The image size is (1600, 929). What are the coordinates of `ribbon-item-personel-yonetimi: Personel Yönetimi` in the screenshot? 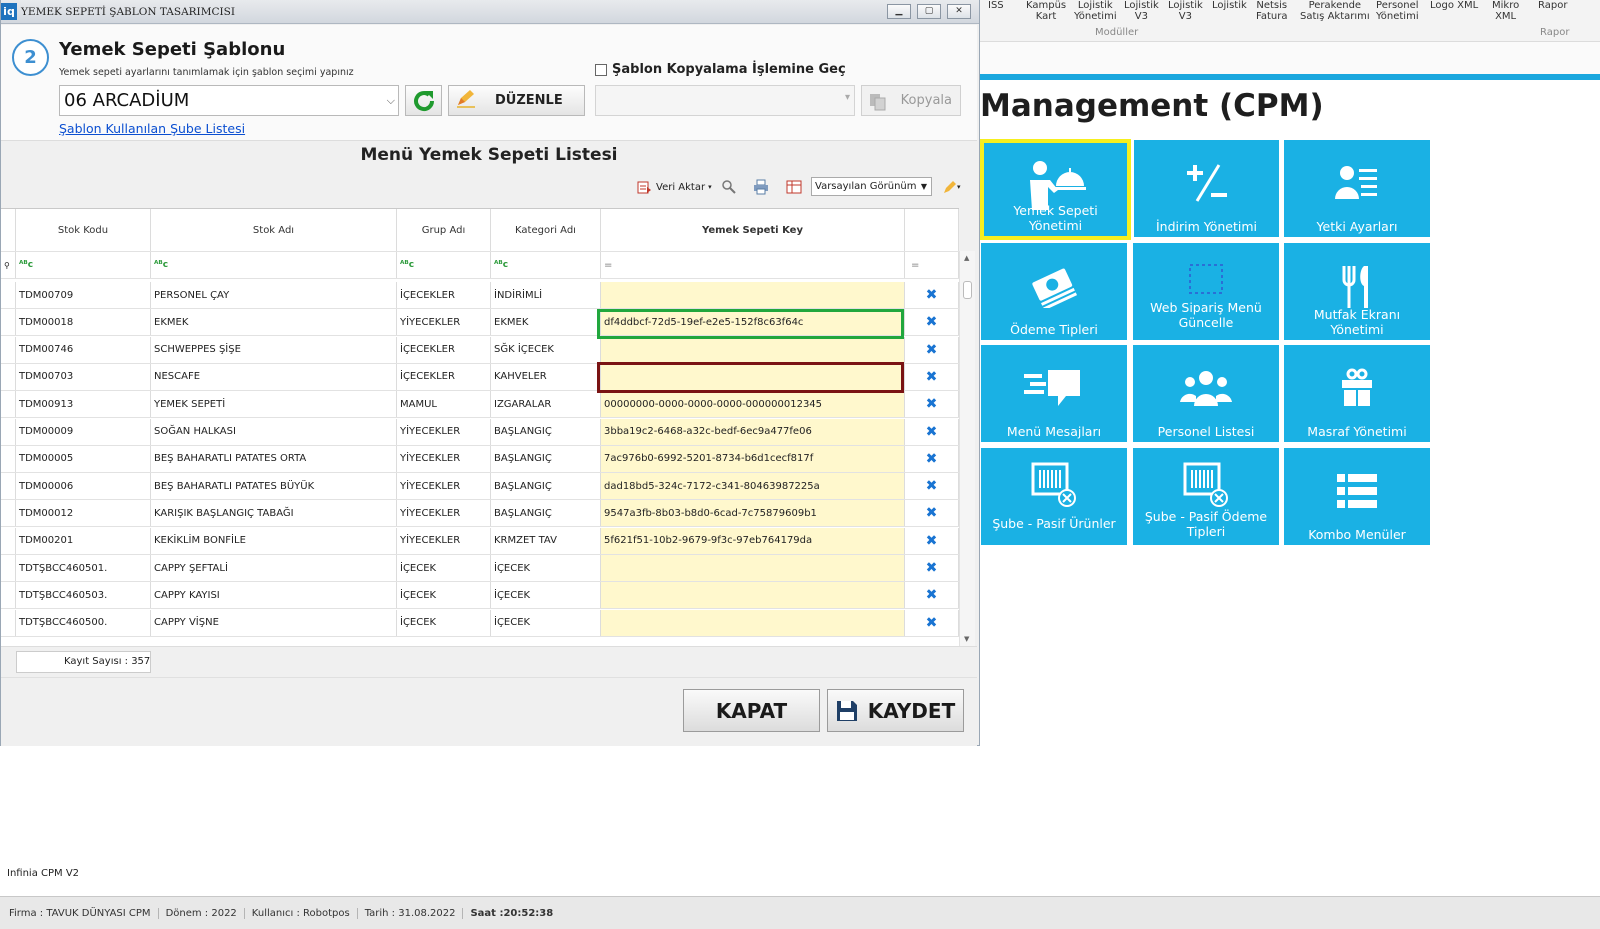 It's located at (1397, 11).